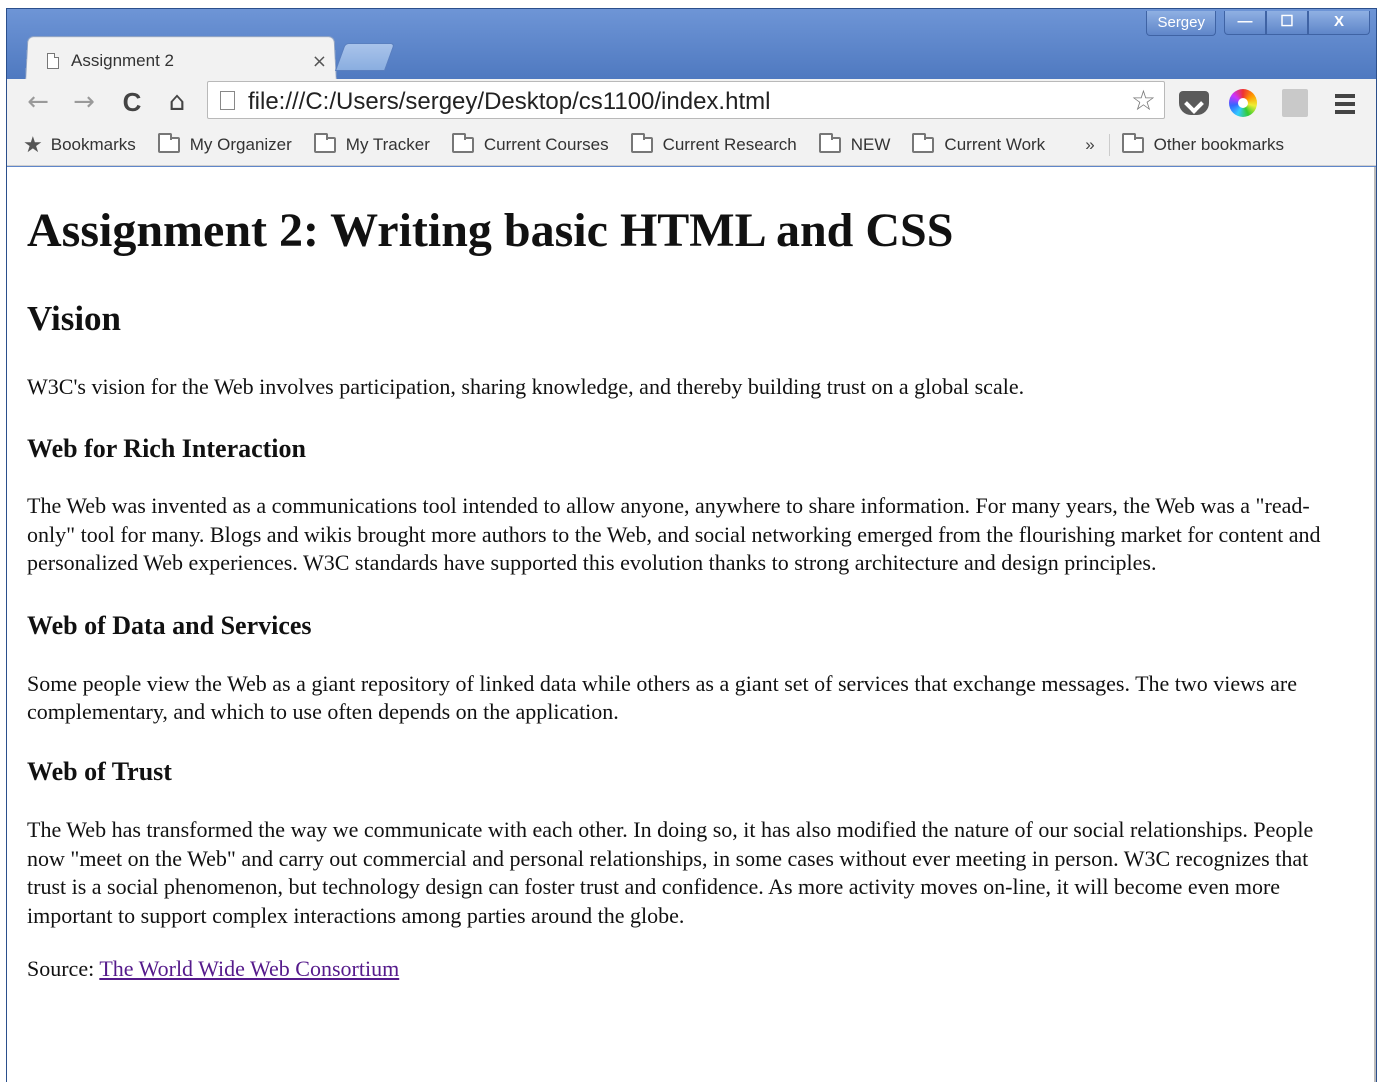 This screenshot has height=1082, width=1377. Describe the element at coordinates (169, 625) in the screenshot. I see `data-services-heading: Web of Data and Services` at that location.